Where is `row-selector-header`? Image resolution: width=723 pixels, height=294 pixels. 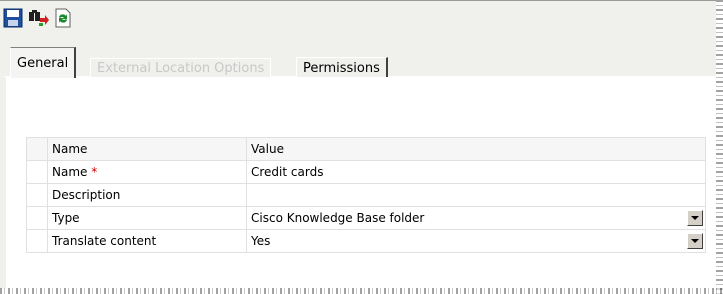
row-selector-header is located at coordinates (37, 149).